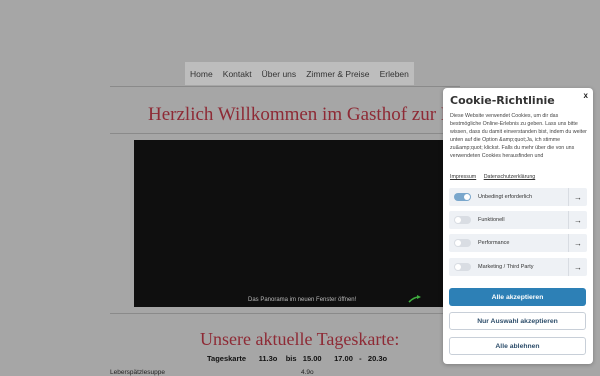 The height and width of the screenshot is (376, 600). What do you see at coordinates (518, 243) in the screenshot?
I see `category-performance: Performance →` at bounding box center [518, 243].